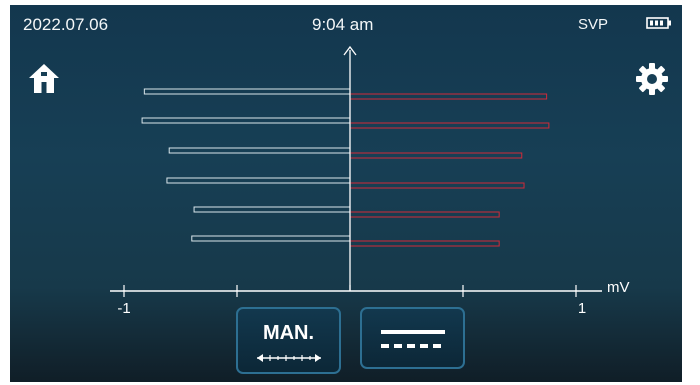 The height and width of the screenshot is (385, 700). I want to click on manual-scale-icon, so click(289, 358).